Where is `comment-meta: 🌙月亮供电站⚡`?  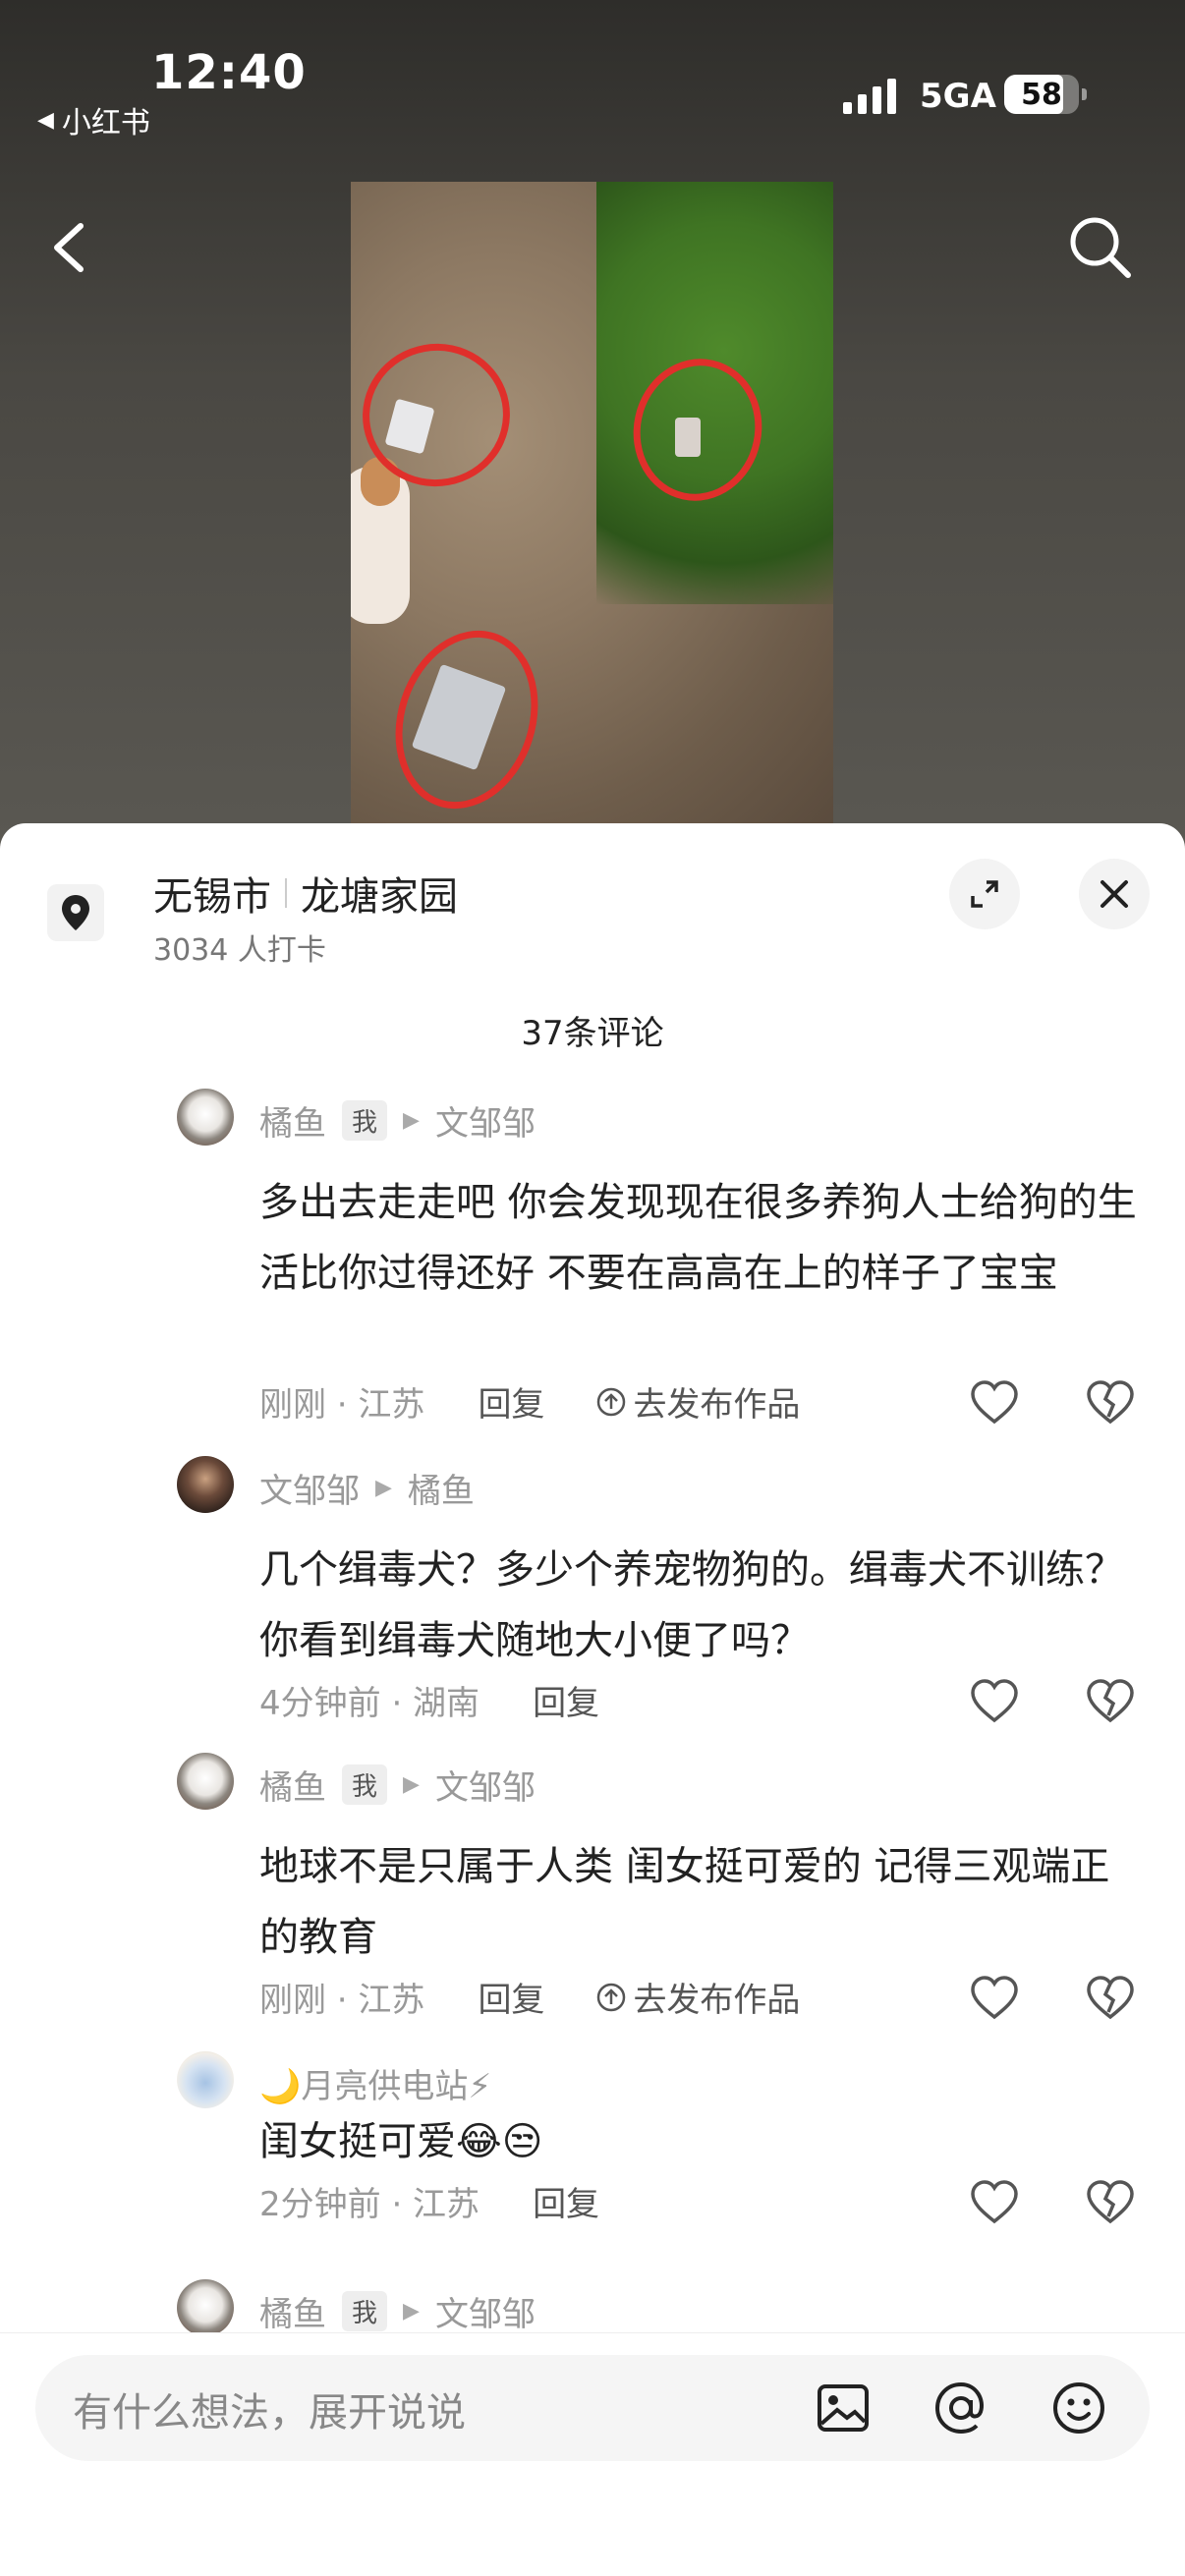
comment-meta: 🌙月亮供电站⚡ is located at coordinates (375, 2083).